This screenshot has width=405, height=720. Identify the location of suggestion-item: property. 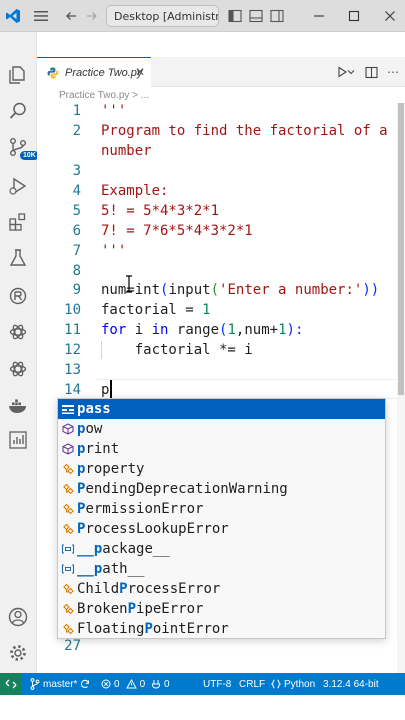
(221, 469).